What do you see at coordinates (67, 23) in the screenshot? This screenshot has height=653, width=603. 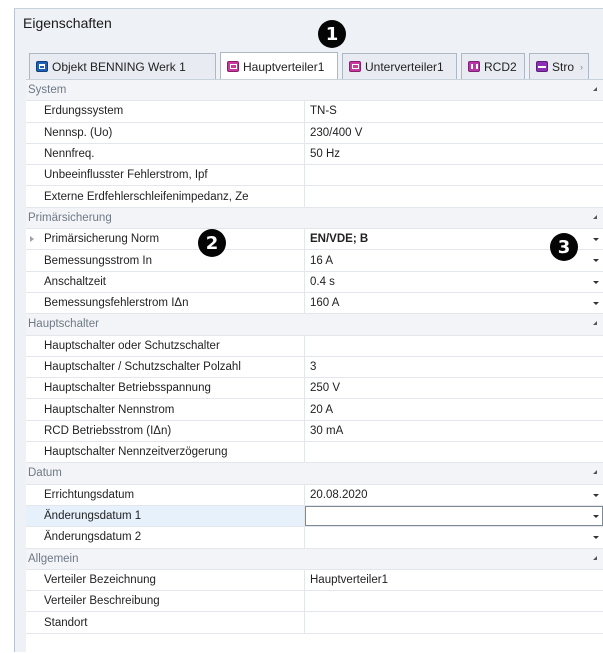 I see `panel-title: Eigenschaften` at bounding box center [67, 23].